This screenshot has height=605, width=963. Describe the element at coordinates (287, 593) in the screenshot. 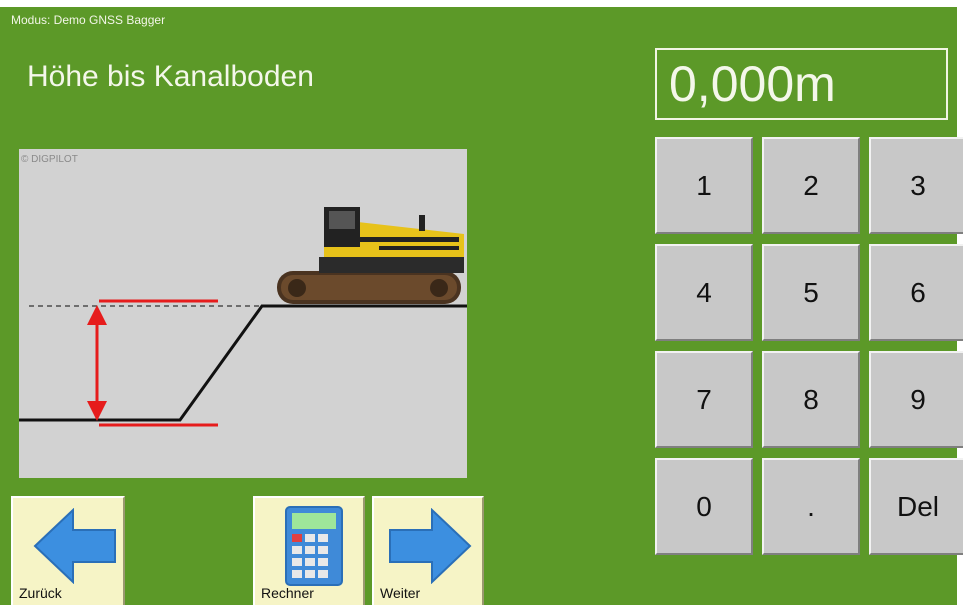

I see `calculator-label: Rechner` at that location.